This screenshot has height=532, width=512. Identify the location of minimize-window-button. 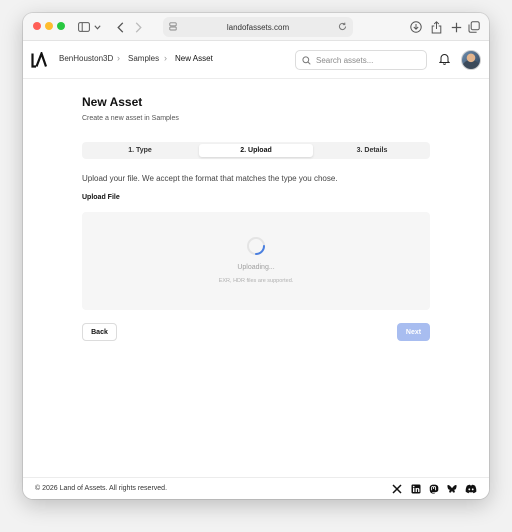
(49, 26).